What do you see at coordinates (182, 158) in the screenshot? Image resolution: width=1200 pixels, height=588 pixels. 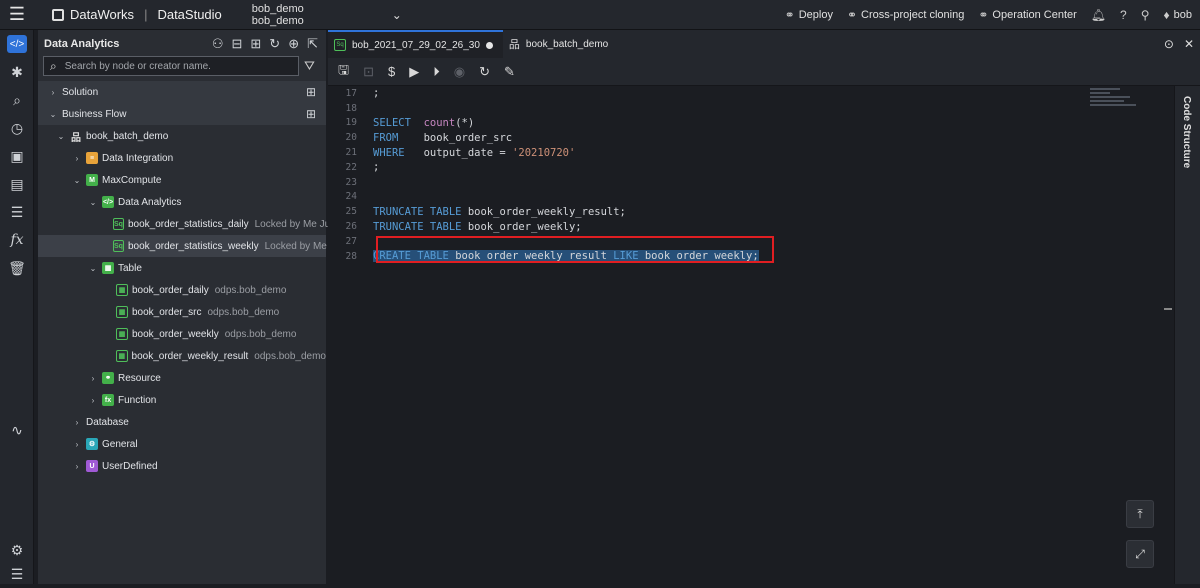 I see `tree-data-integration: › ≡ Data Integration` at bounding box center [182, 158].